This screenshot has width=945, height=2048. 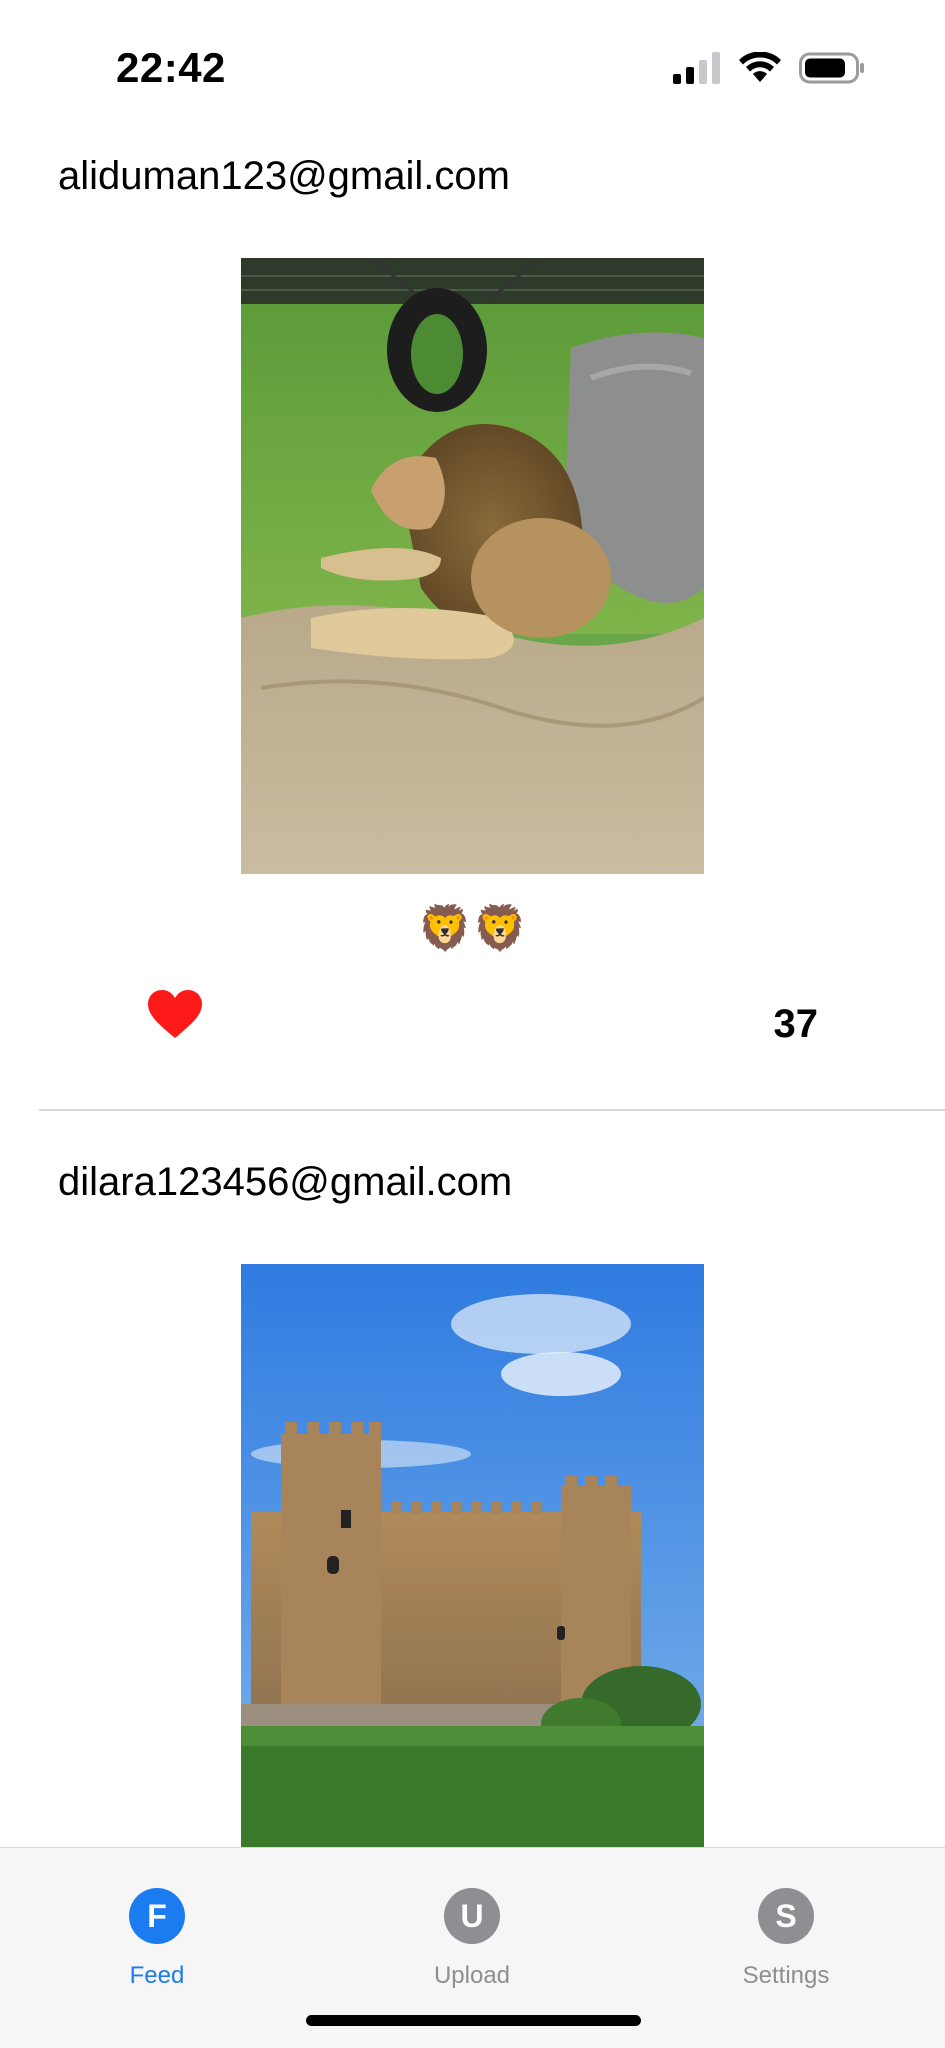 I want to click on upload-tab-icon: U, so click(x=472, y=1916).